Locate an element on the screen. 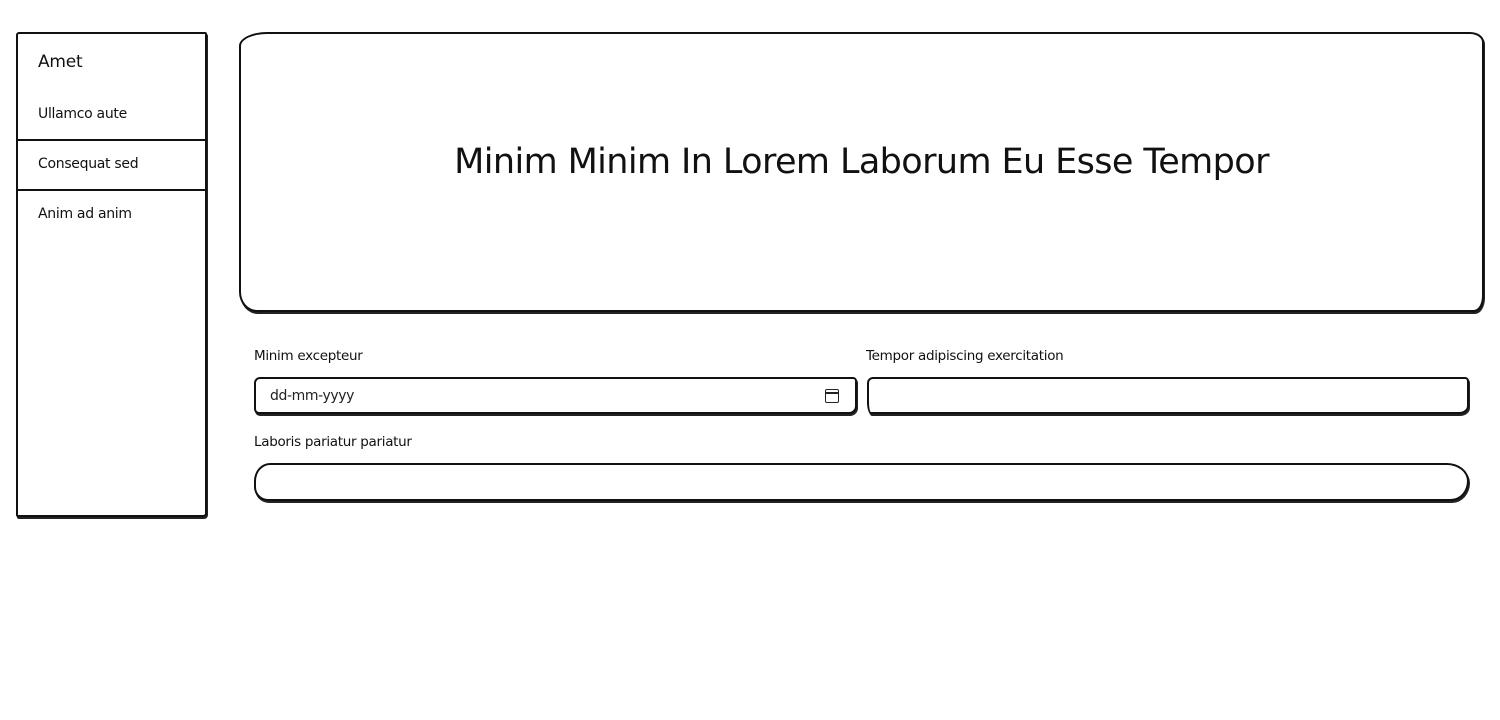 This screenshot has height=720, width=1500. sidebar-item-ullamco-aute: Ullamco aute is located at coordinates (111, 116).